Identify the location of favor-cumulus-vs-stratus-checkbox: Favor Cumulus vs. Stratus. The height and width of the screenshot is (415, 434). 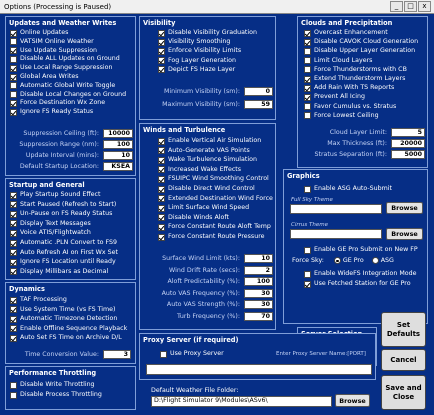
(350, 107).